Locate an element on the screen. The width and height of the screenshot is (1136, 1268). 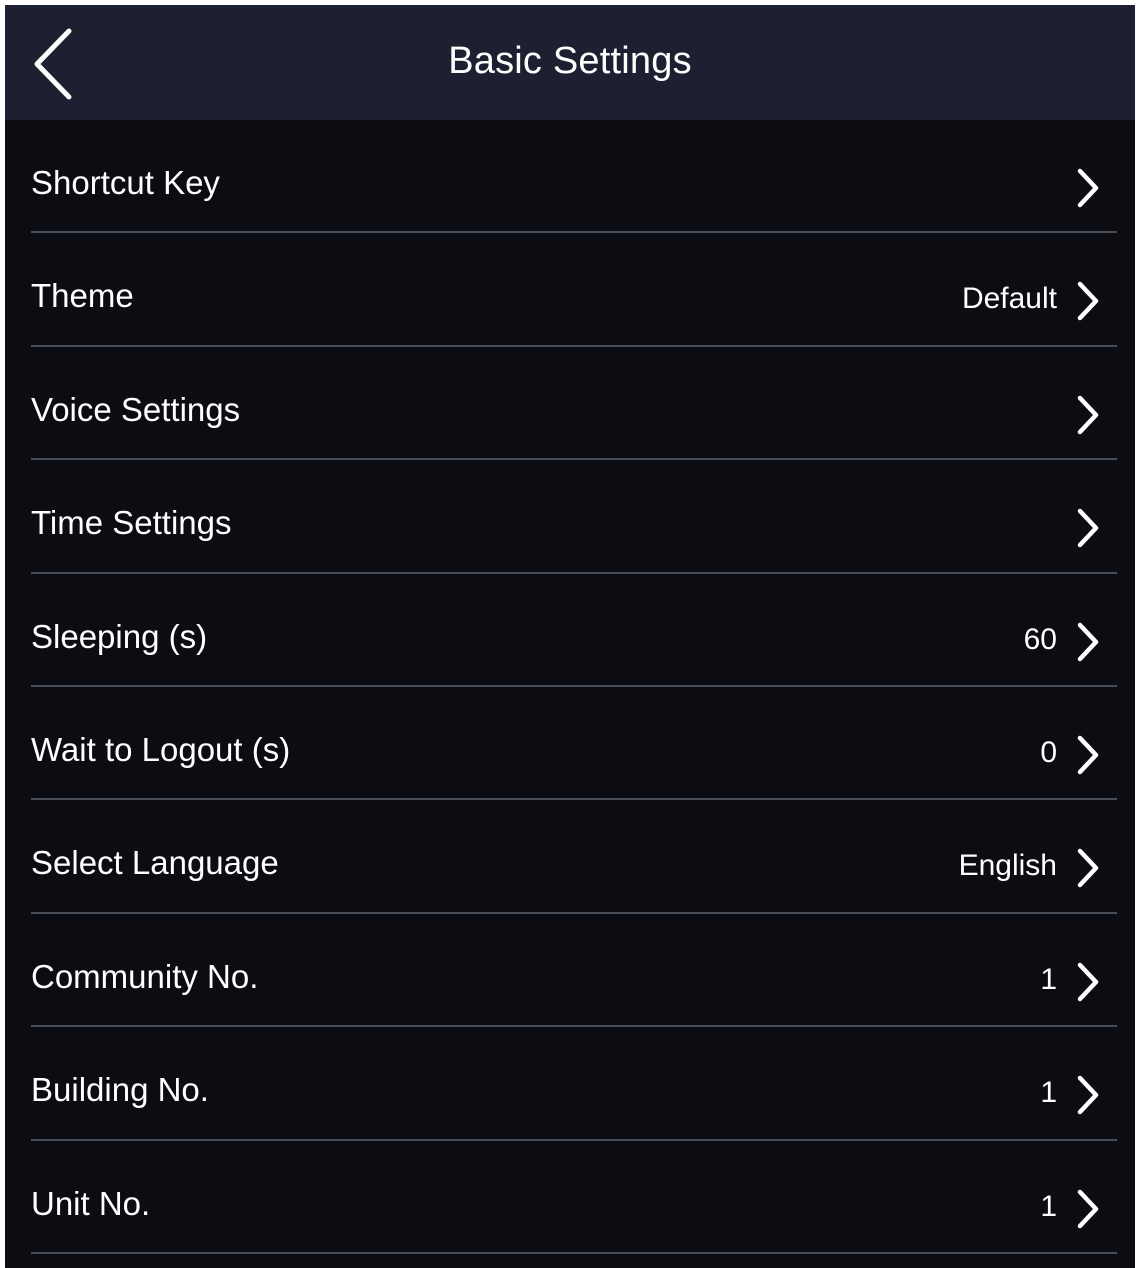
setting-label: Community No. is located at coordinates (145, 976).